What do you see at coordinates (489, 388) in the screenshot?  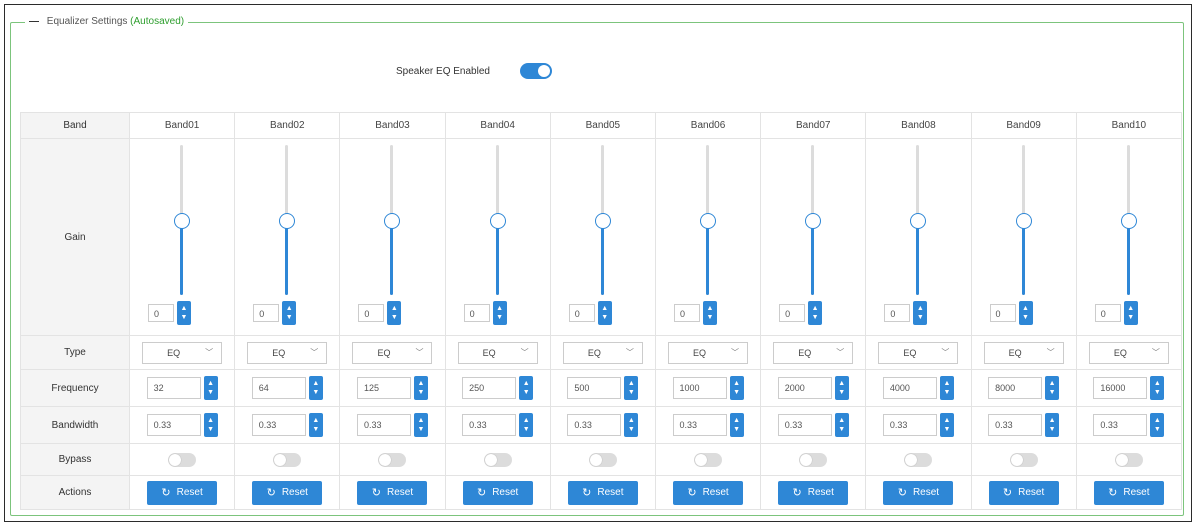 I see `frequency-input: 250` at bounding box center [489, 388].